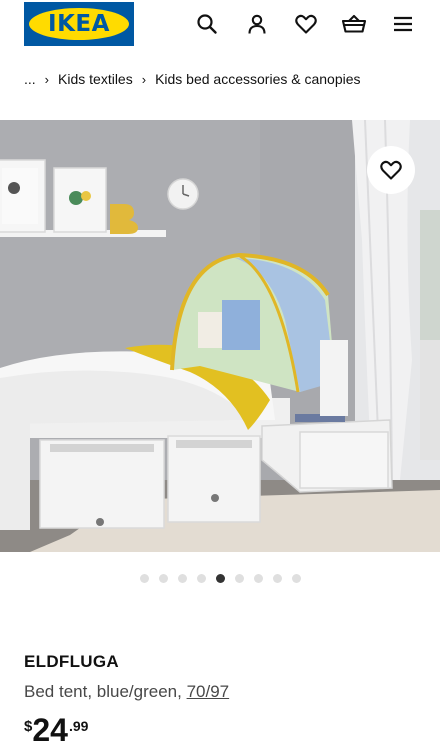  I want to click on menu-icon, so click(403, 24).